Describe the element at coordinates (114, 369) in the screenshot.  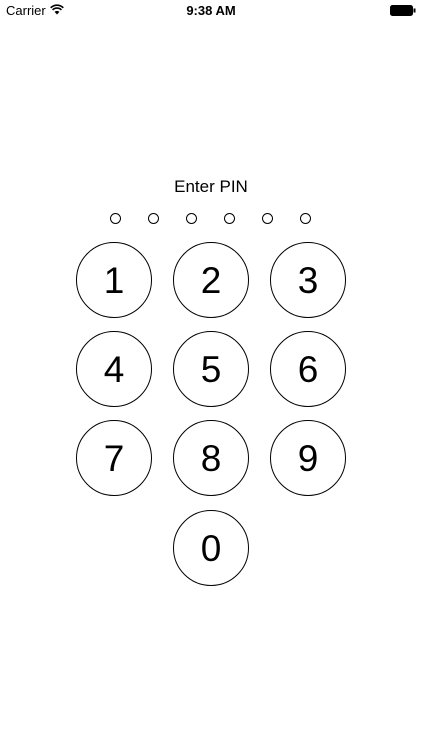
I see `keypad-key-4: 4` at that location.